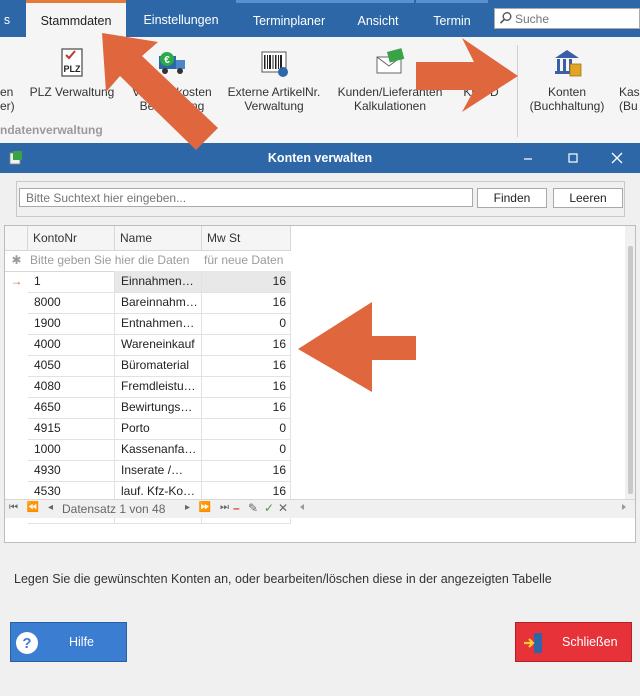  I want to click on clear-button: Leeren, so click(588, 198).